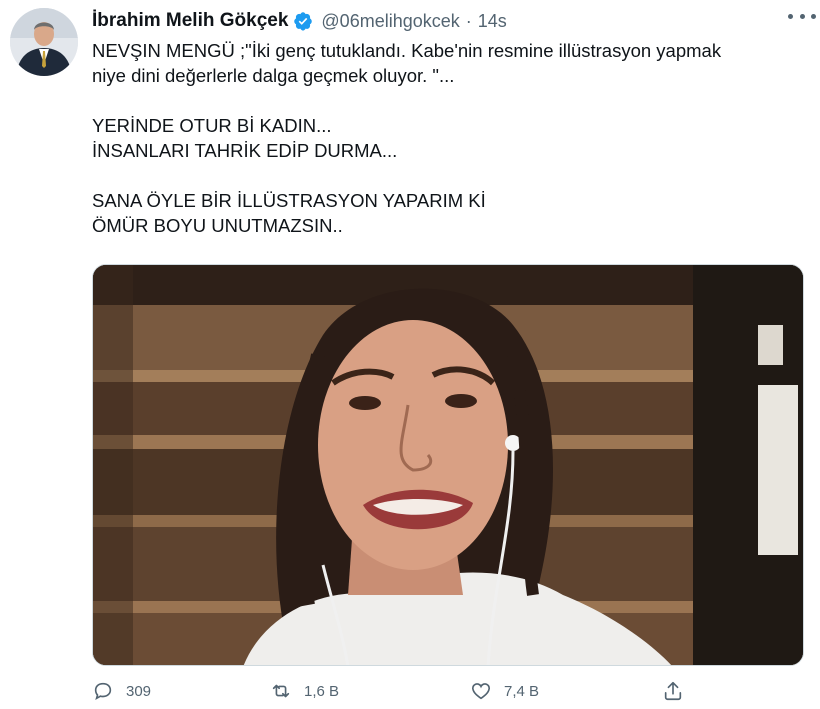 Image resolution: width=820 pixels, height=709 pixels. I want to click on more-icon, so click(802, 16).